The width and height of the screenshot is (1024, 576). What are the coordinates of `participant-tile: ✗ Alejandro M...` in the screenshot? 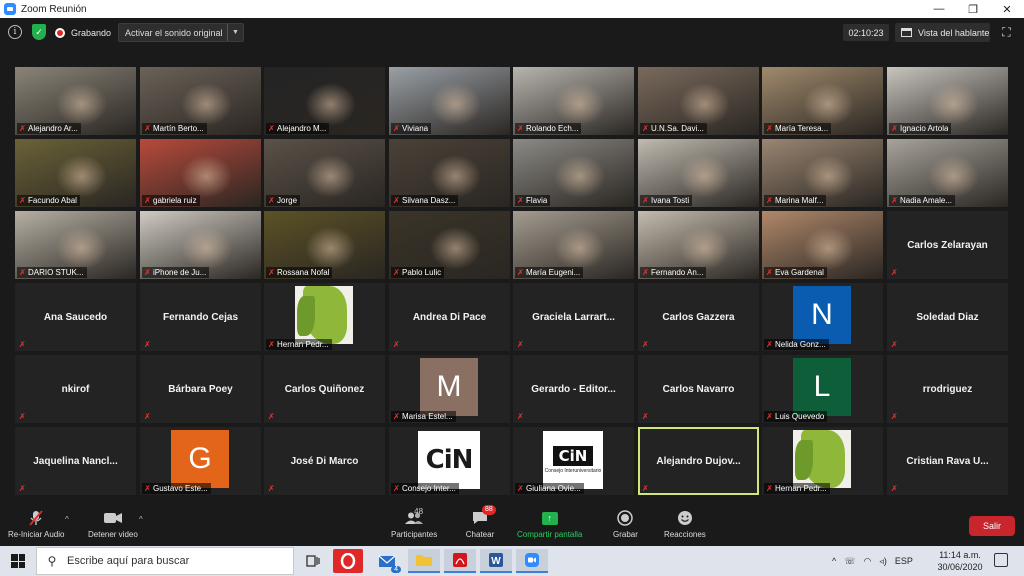 It's located at (324, 101).